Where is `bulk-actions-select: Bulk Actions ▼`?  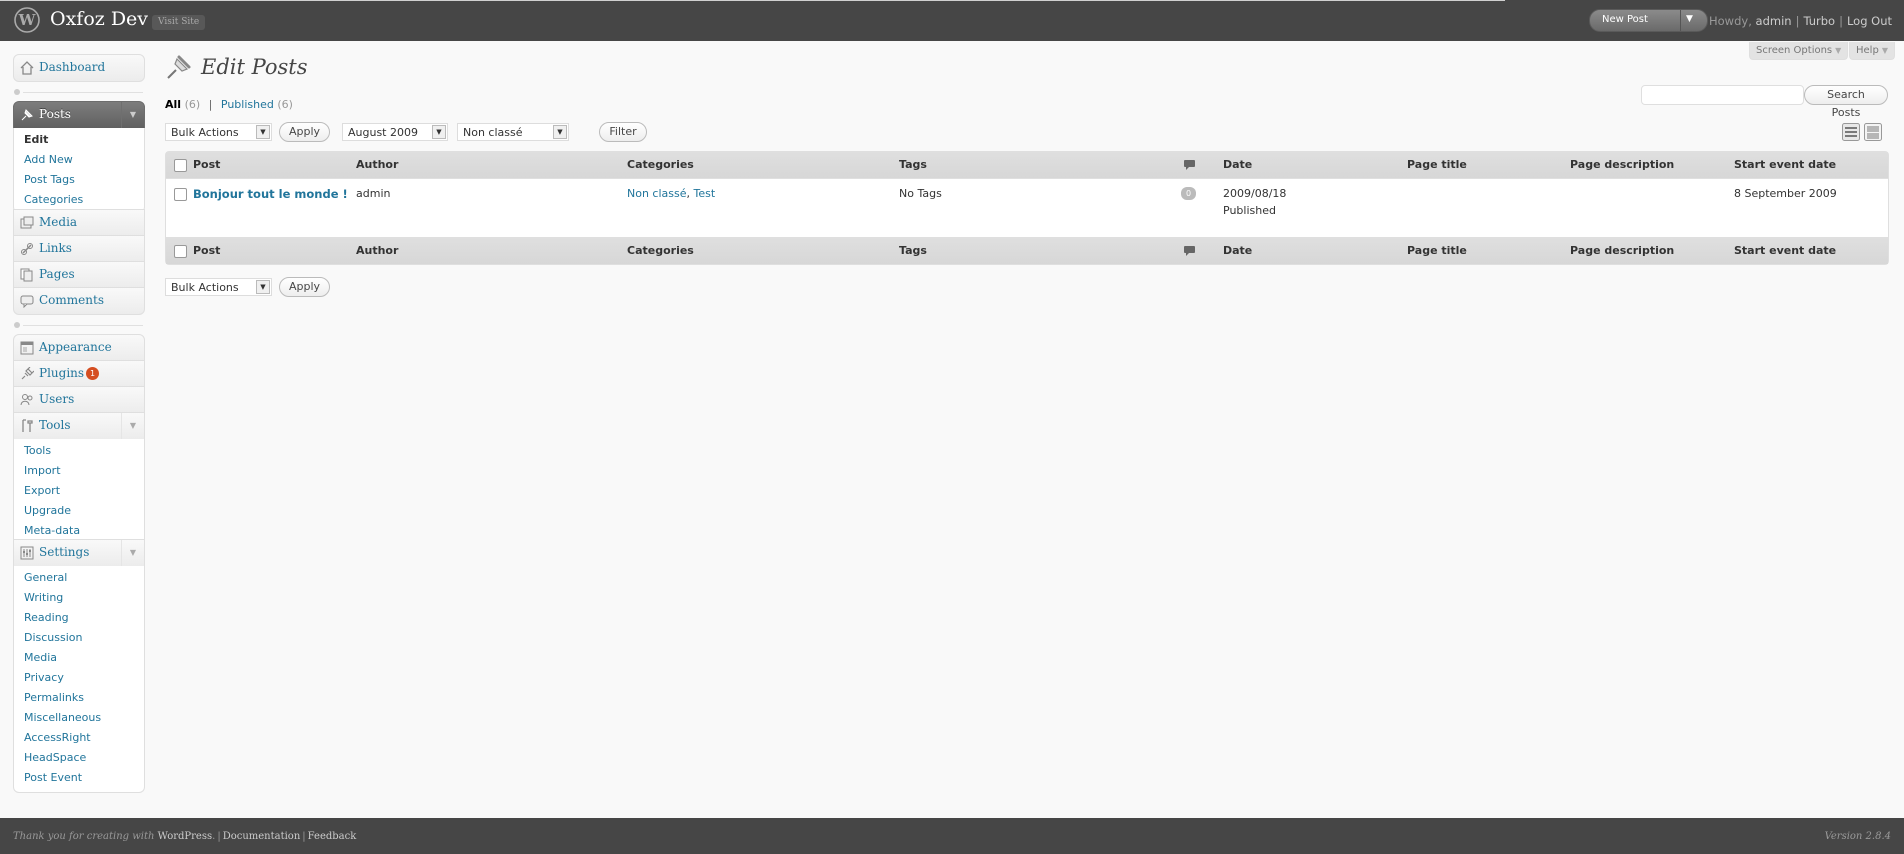 bulk-actions-select: Bulk Actions ▼ is located at coordinates (218, 132).